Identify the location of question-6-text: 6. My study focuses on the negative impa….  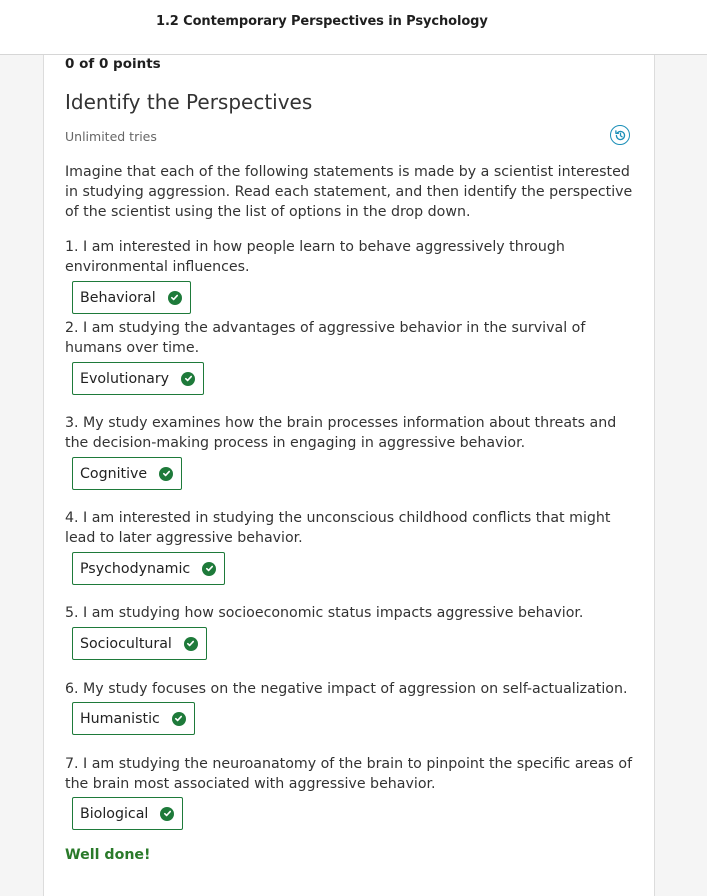
(346, 689).